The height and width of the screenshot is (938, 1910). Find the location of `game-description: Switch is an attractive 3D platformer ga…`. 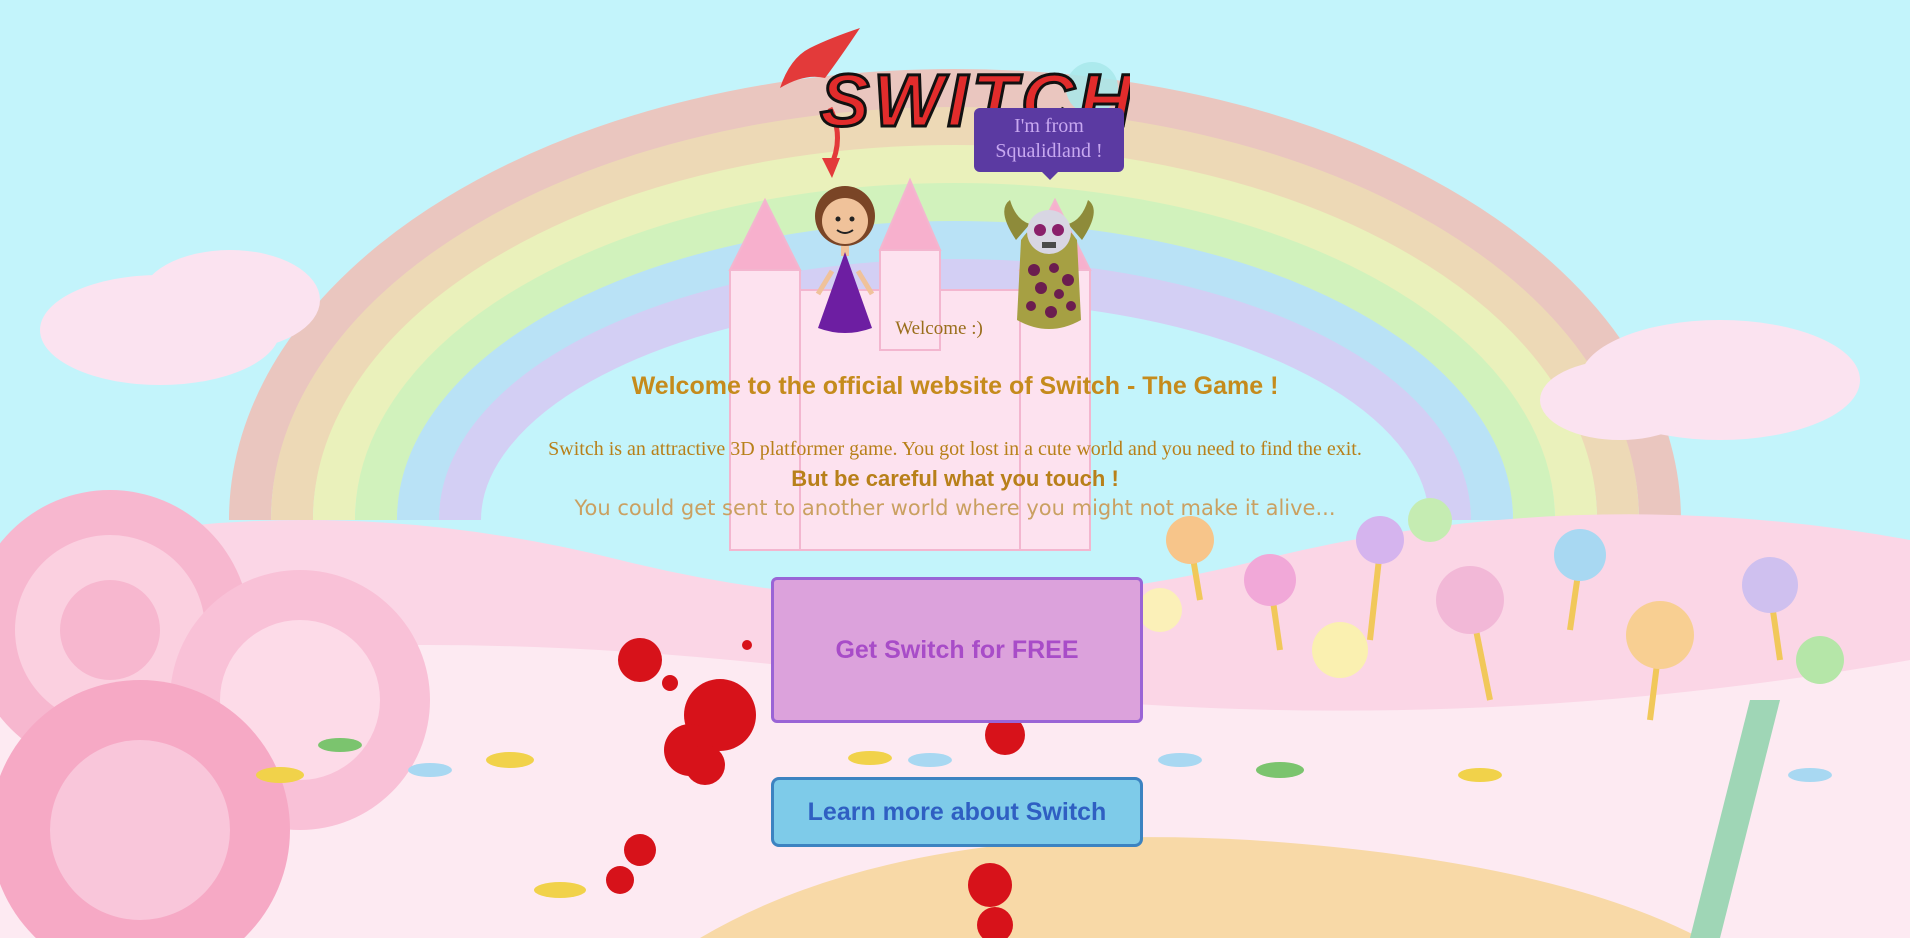

game-description: Switch is an attractive 3D platformer ga… is located at coordinates (955, 449).